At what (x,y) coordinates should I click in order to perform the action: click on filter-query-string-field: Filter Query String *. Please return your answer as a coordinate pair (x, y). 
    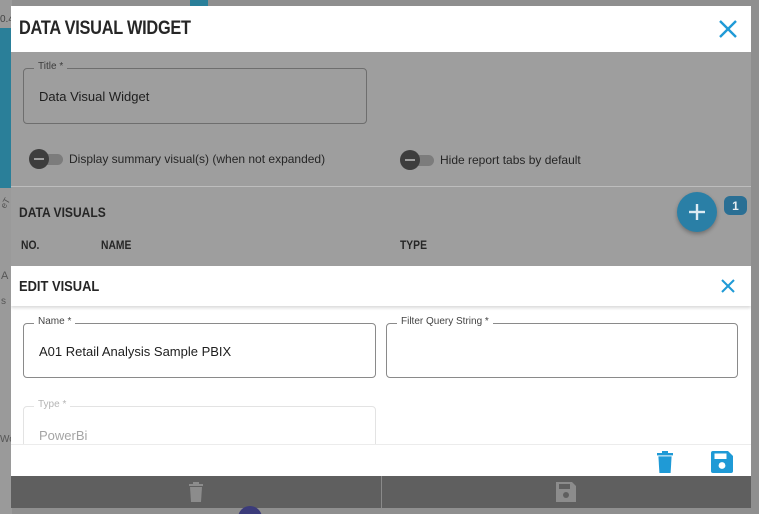
    Looking at the image, I should click on (562, 347).